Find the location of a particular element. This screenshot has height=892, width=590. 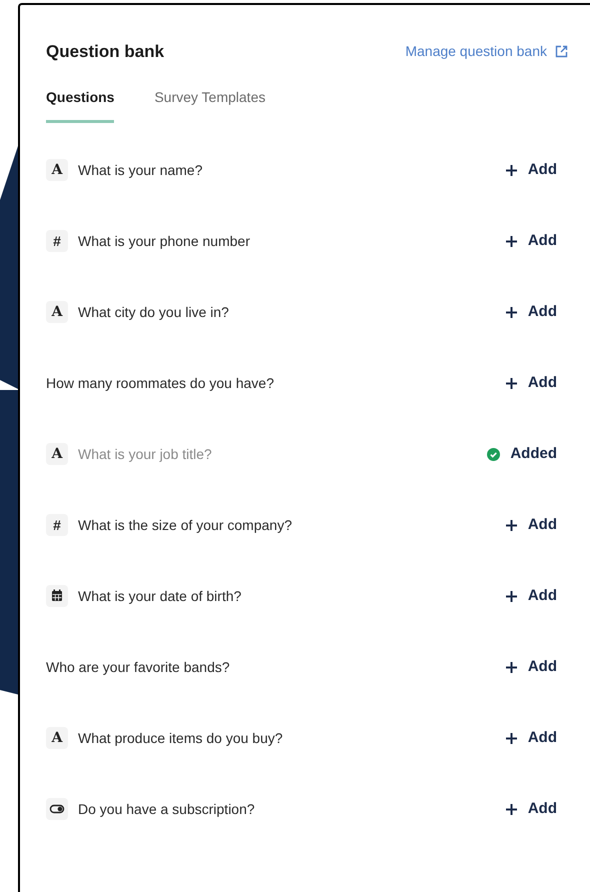

question-text: What is your name? is located at coordinates (140, 170).